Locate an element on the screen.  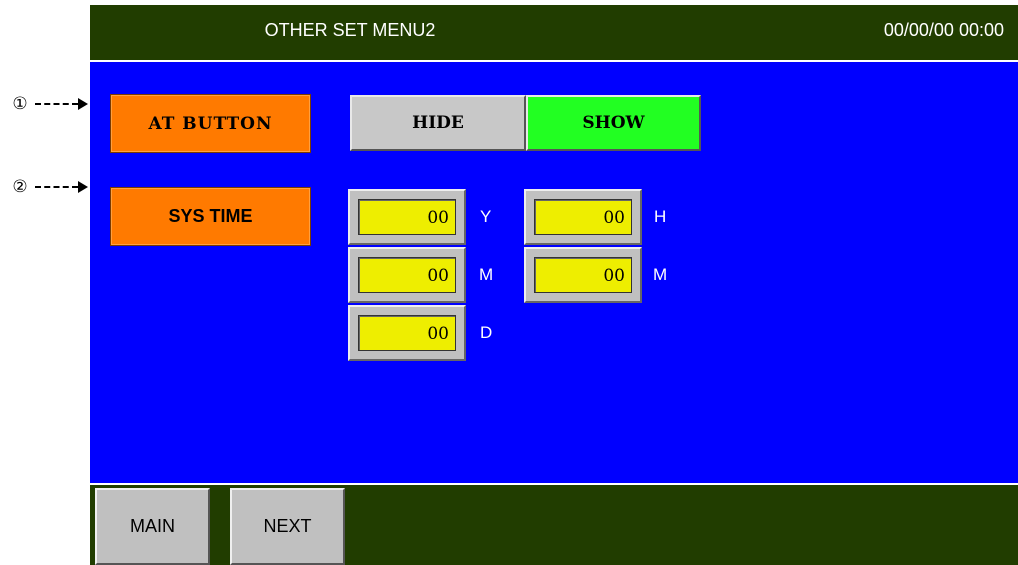
month-value: 00 is located at coordinates (407, 275).